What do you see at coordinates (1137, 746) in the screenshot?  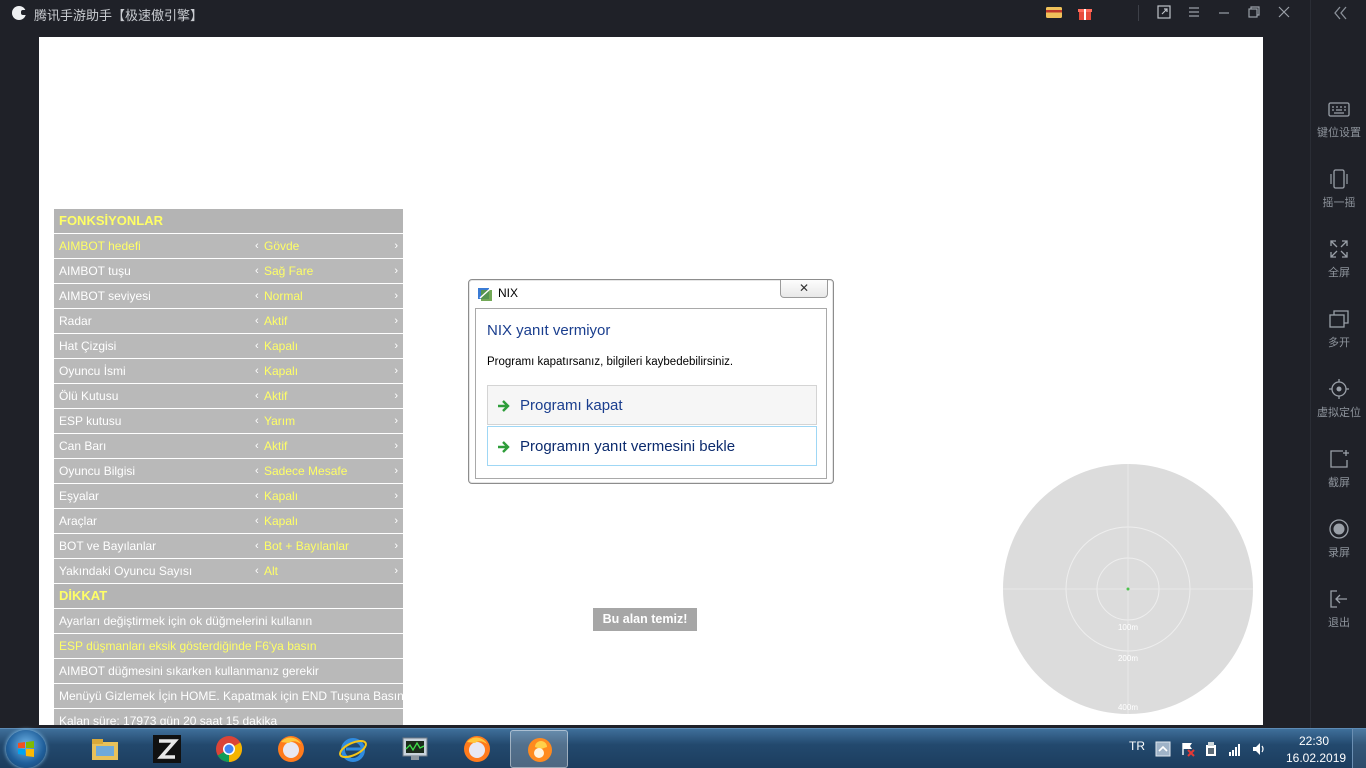 I see `language-indicator: TR` at bounding box center [1137, 746].